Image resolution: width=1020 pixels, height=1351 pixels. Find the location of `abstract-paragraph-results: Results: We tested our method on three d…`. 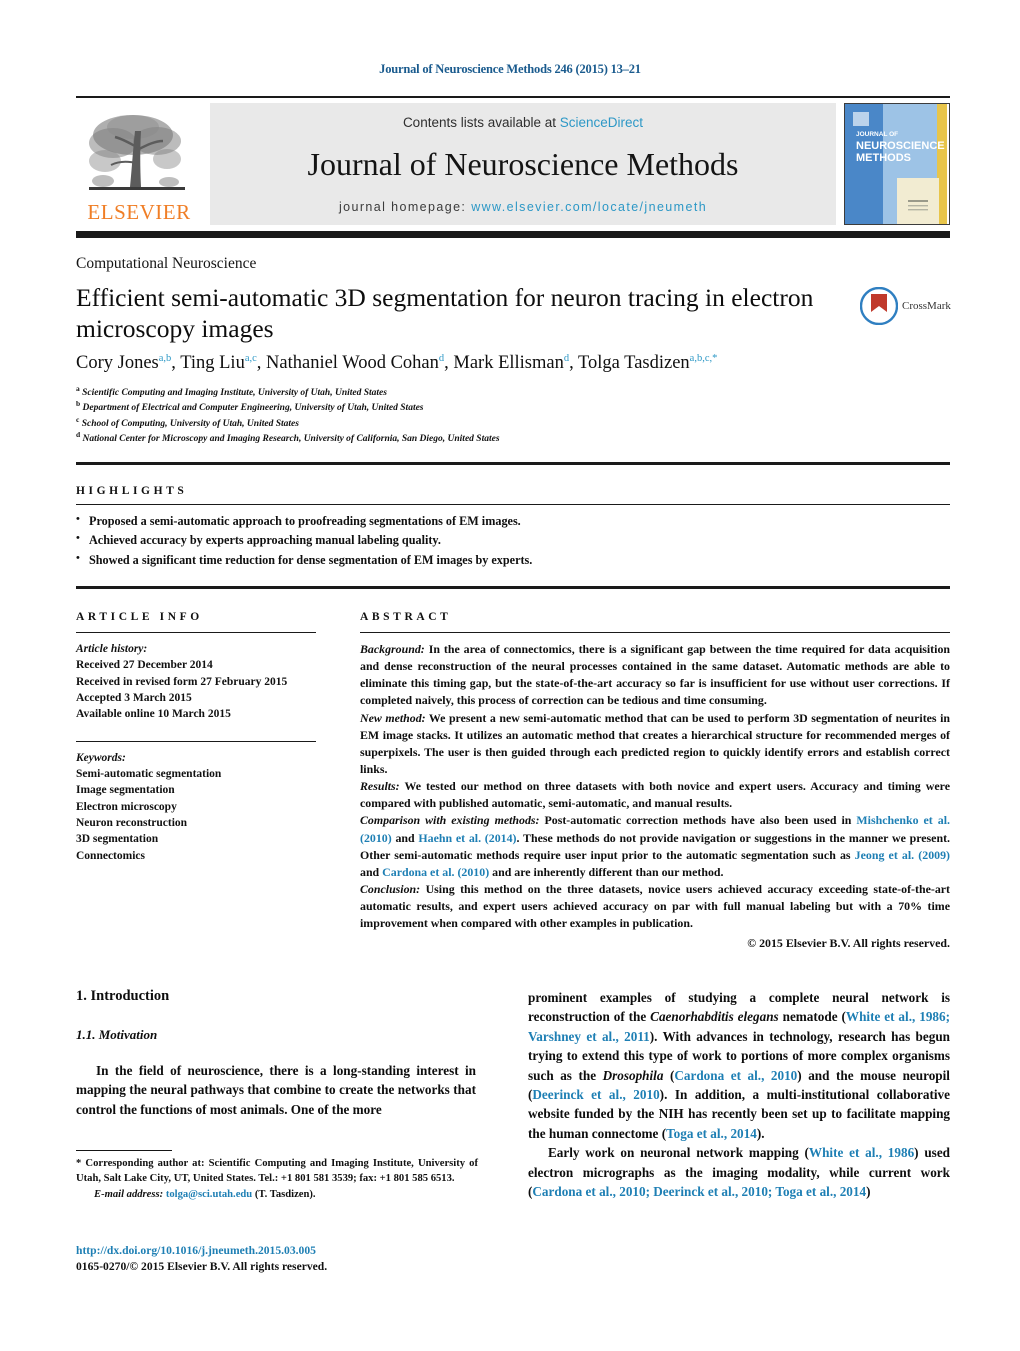

abstract-paragraph-results: Results: We tested our method on three d… is located at coordinates (655, 795).